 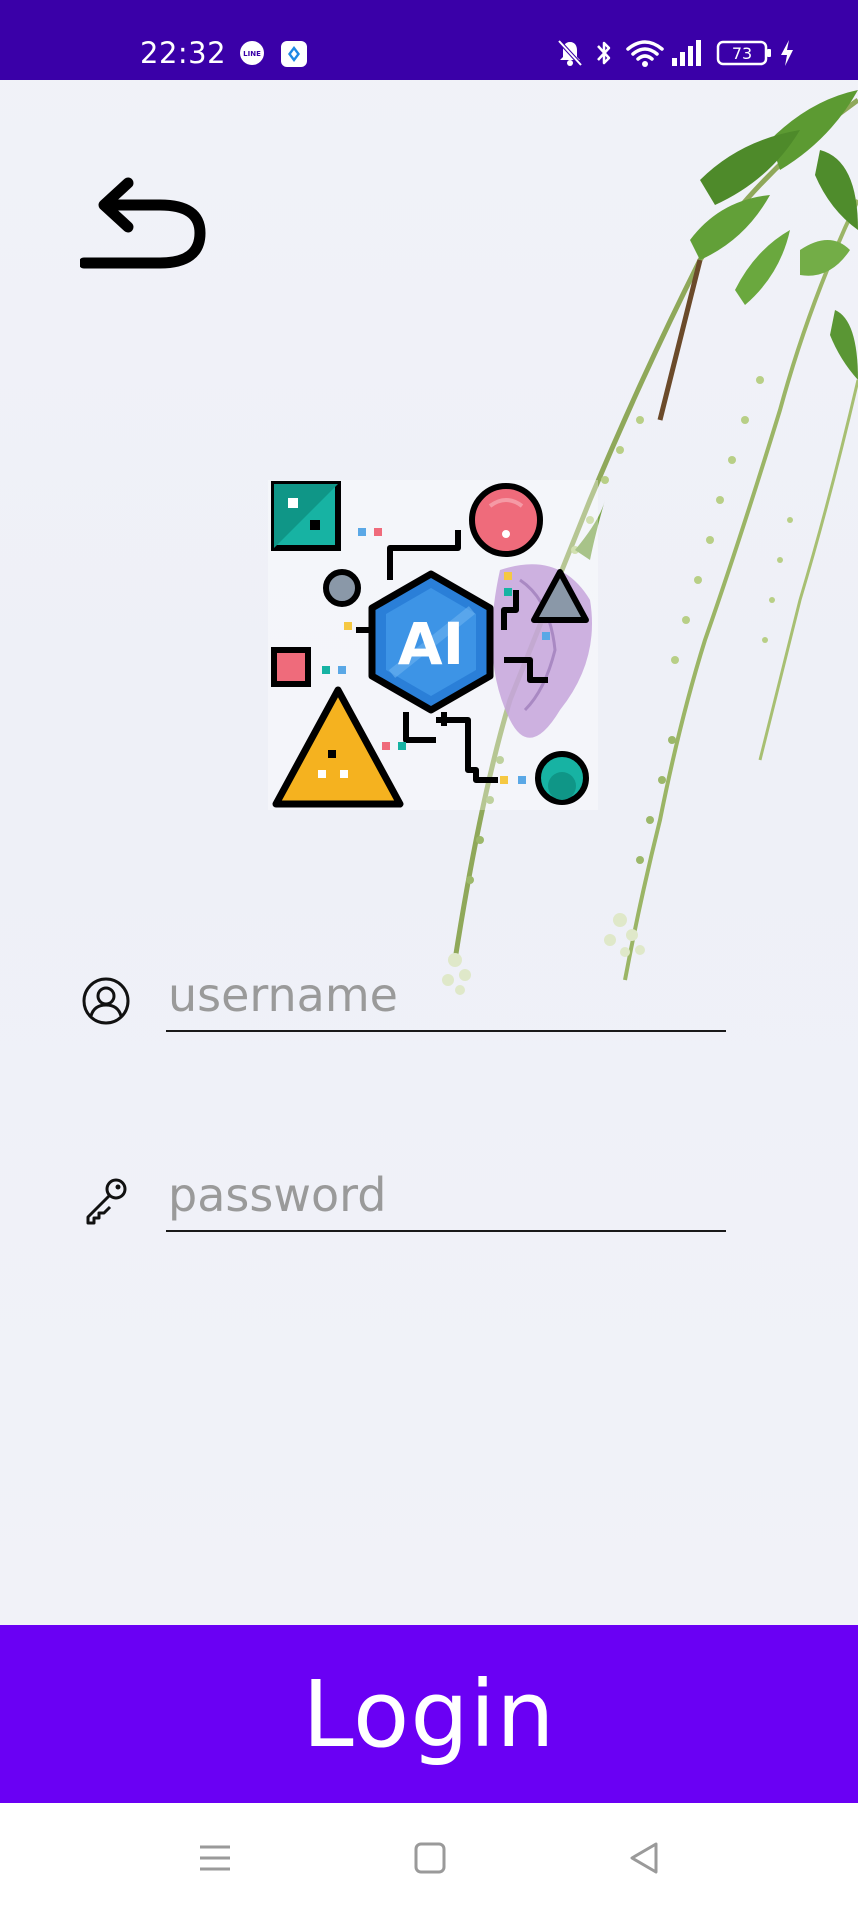 What do you see at coordinates (429, 1714) in the screenshot?
I see `login-button: Login` at bounding box center [429, 1714].